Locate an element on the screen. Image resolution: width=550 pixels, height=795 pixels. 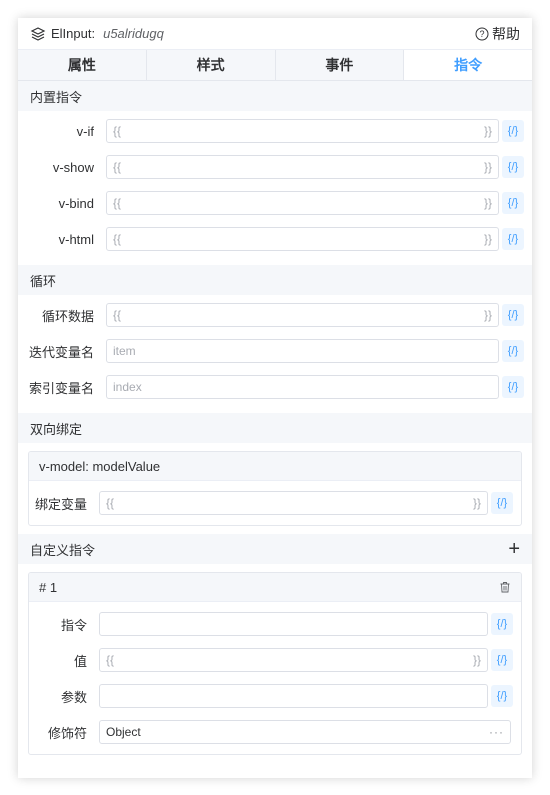
loop-data-row: 循环数据 {{ }} {/} is located at coordinates (279, 315).